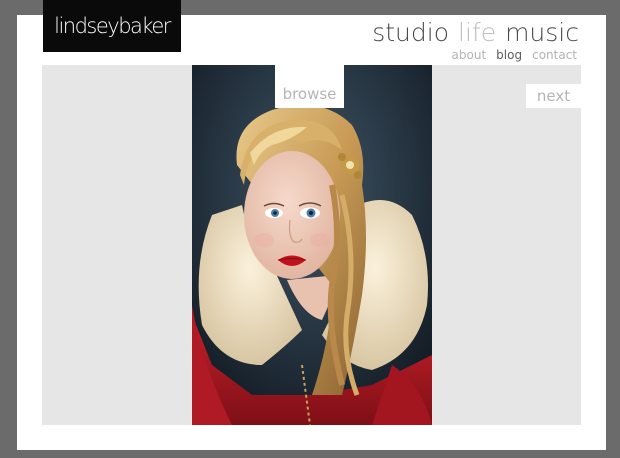  I want to click on main-nav: studio life music, so click(475, 33).